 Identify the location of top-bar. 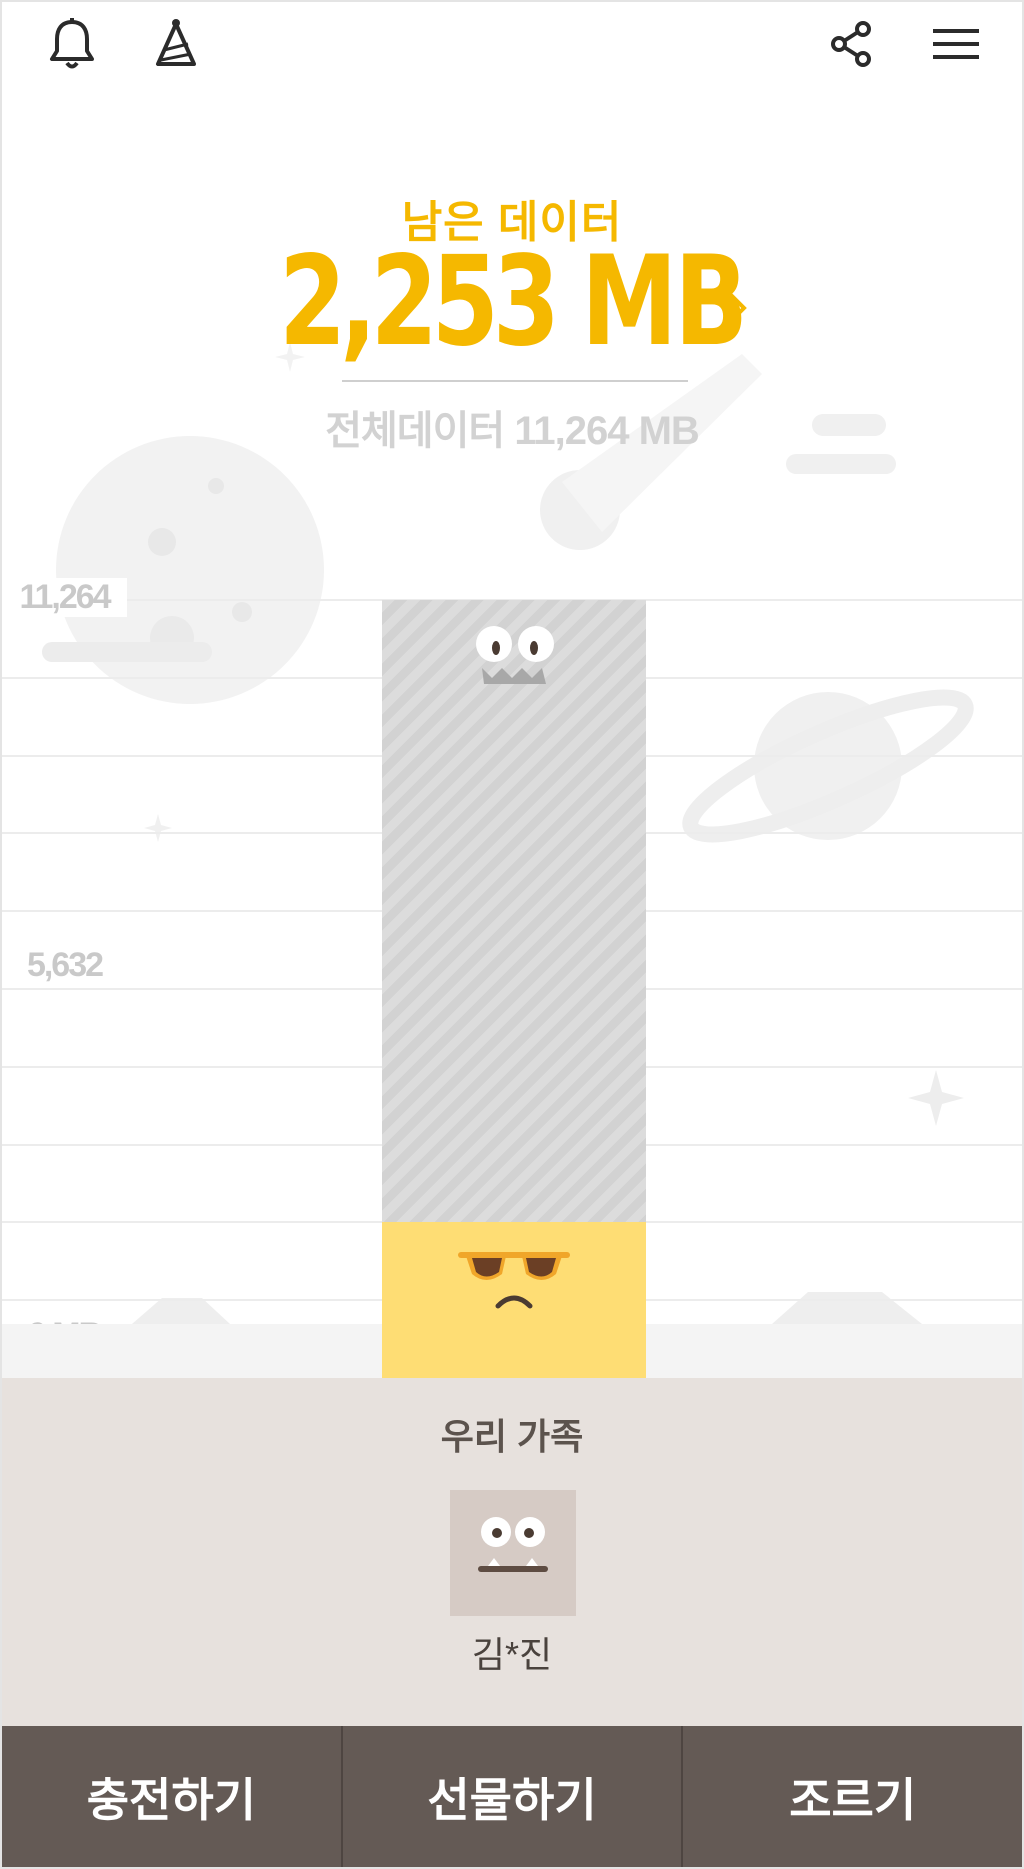
(512, 47).